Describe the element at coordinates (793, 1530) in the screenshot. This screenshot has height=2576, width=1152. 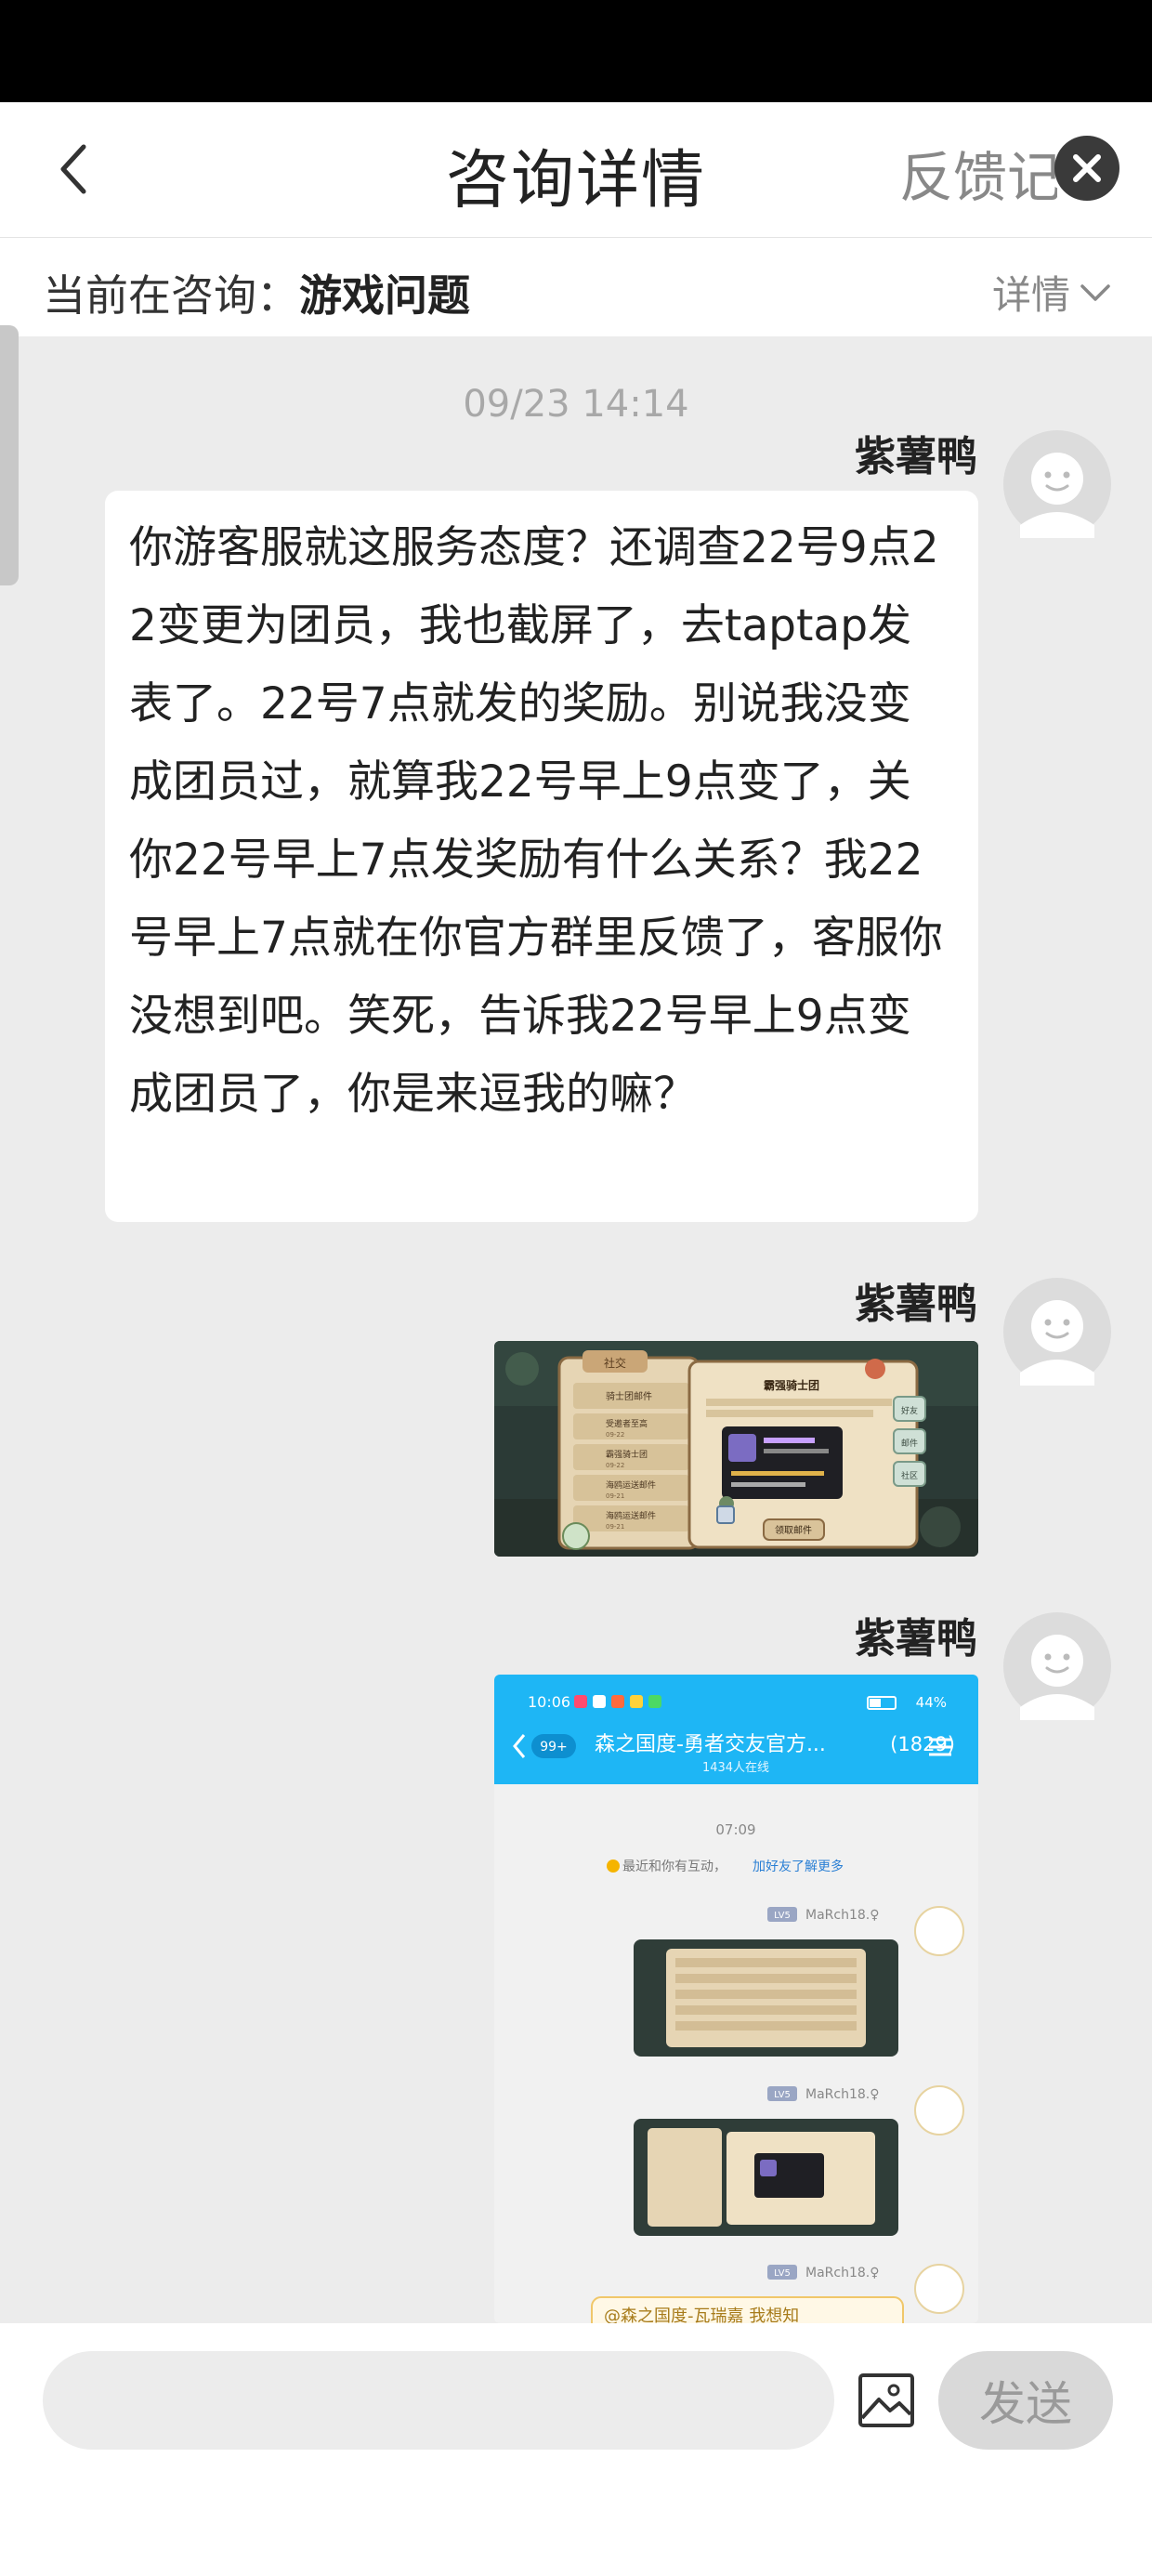
I see `dialog-button: 领取邮件` at that location.